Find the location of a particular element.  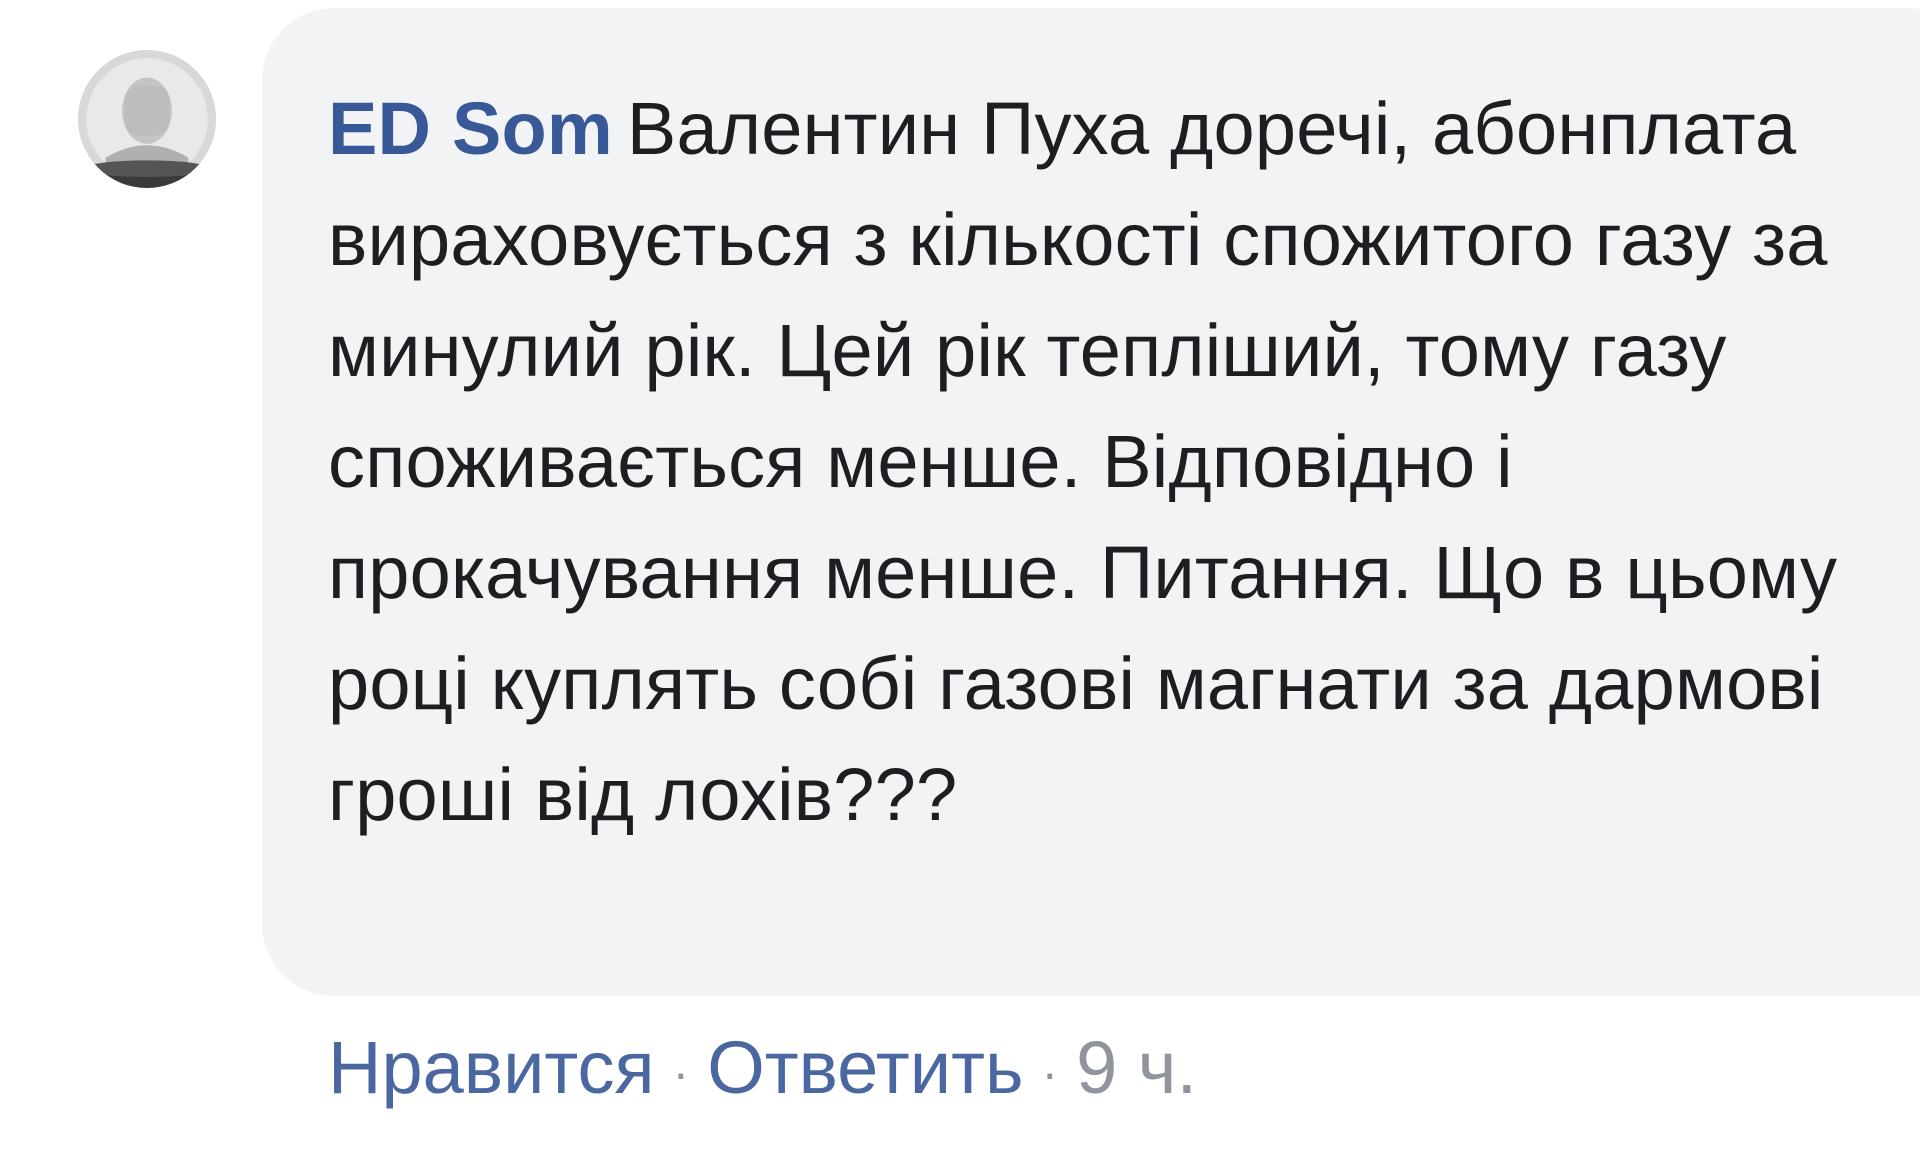

user-avatar-icon is located at coordinates (147, 119).